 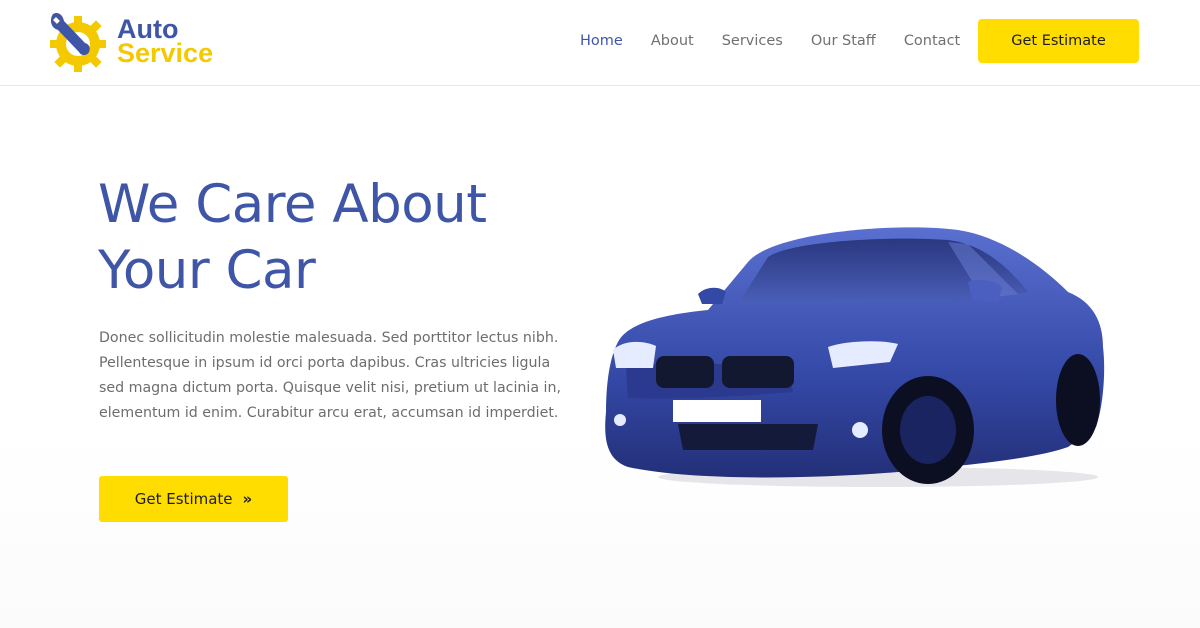 I want to click on logo-text: Auto Service, so click(x=165, y=42).